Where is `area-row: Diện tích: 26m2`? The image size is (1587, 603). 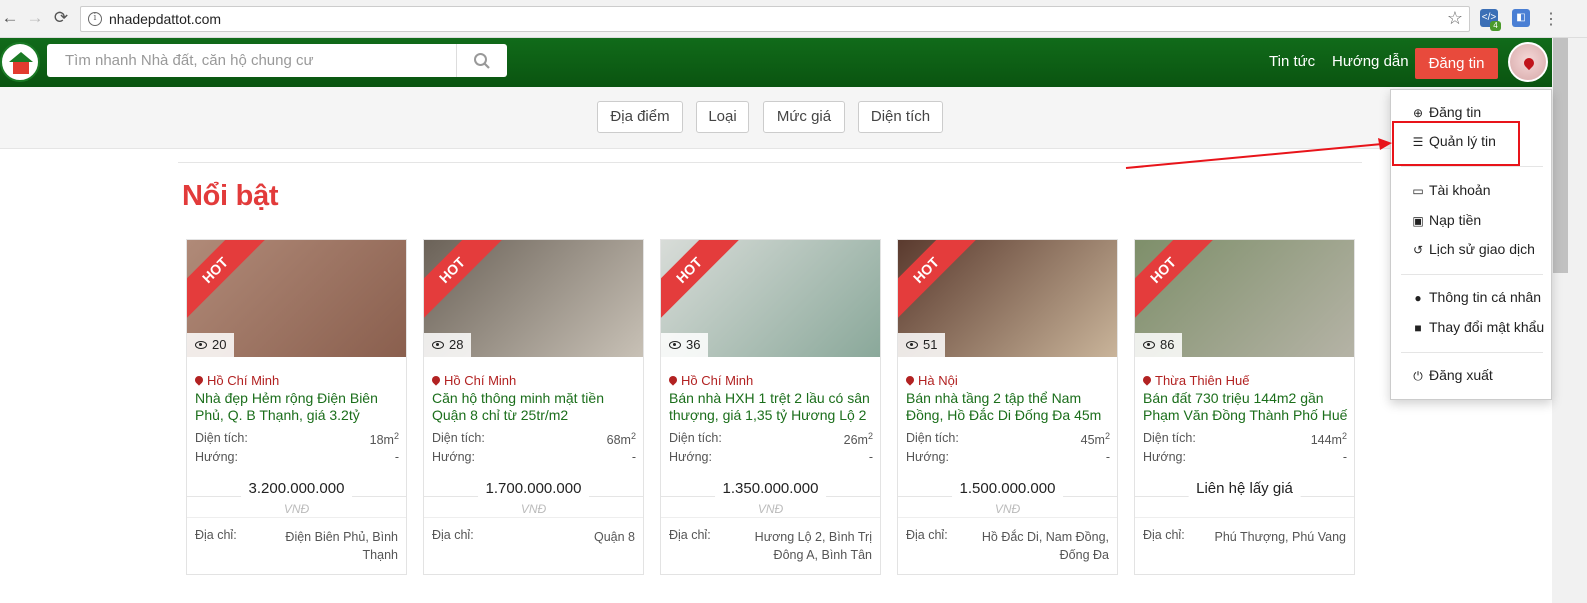 area-row: Diện tích: 26m2 is located at coordinates (771, 439).